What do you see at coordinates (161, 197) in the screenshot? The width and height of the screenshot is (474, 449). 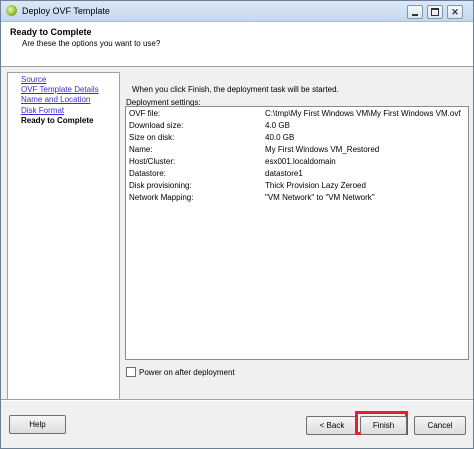 I see `setting-key: Network Mapping:` at bounding box center [161, 197].